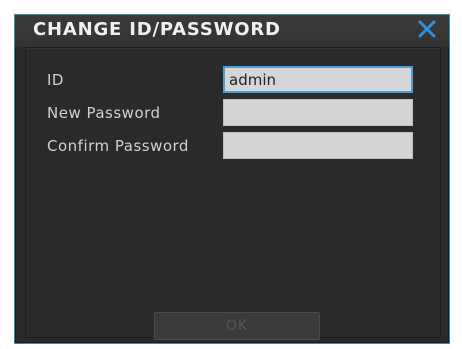 The height and width of the screenshot is (349, 462). Describe the element at coordinates (157, 29) in the screenshot. I see `dialog-title: CHANGE ID/PASSWORD` at that location.